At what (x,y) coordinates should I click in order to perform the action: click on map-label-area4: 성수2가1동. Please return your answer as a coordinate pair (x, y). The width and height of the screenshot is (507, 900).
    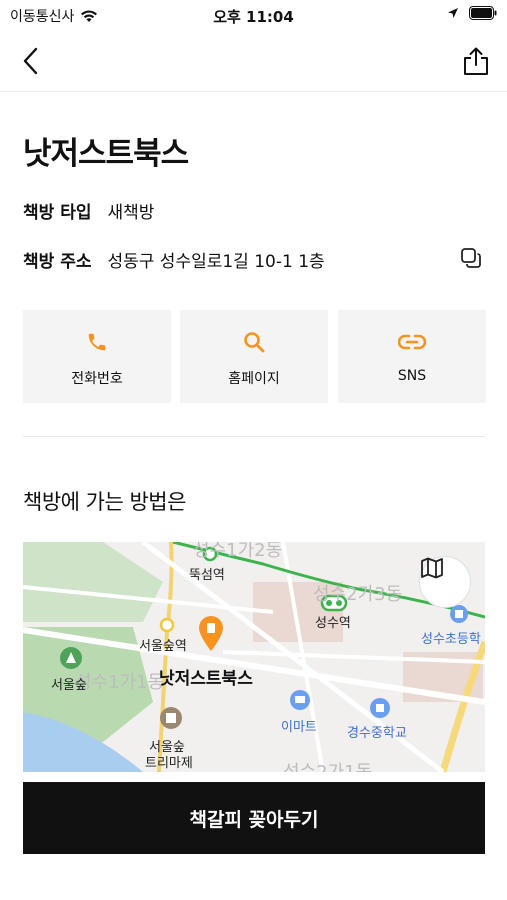
    Looking at the image, I should click on (327, 765).